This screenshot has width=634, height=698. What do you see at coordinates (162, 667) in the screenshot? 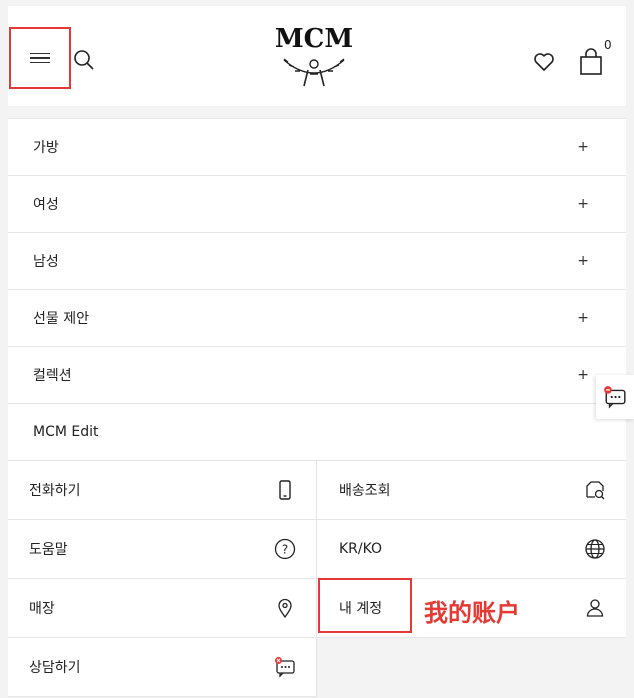
I see `chat-consult-link: 상담하기` at bounding box center [162, 667].